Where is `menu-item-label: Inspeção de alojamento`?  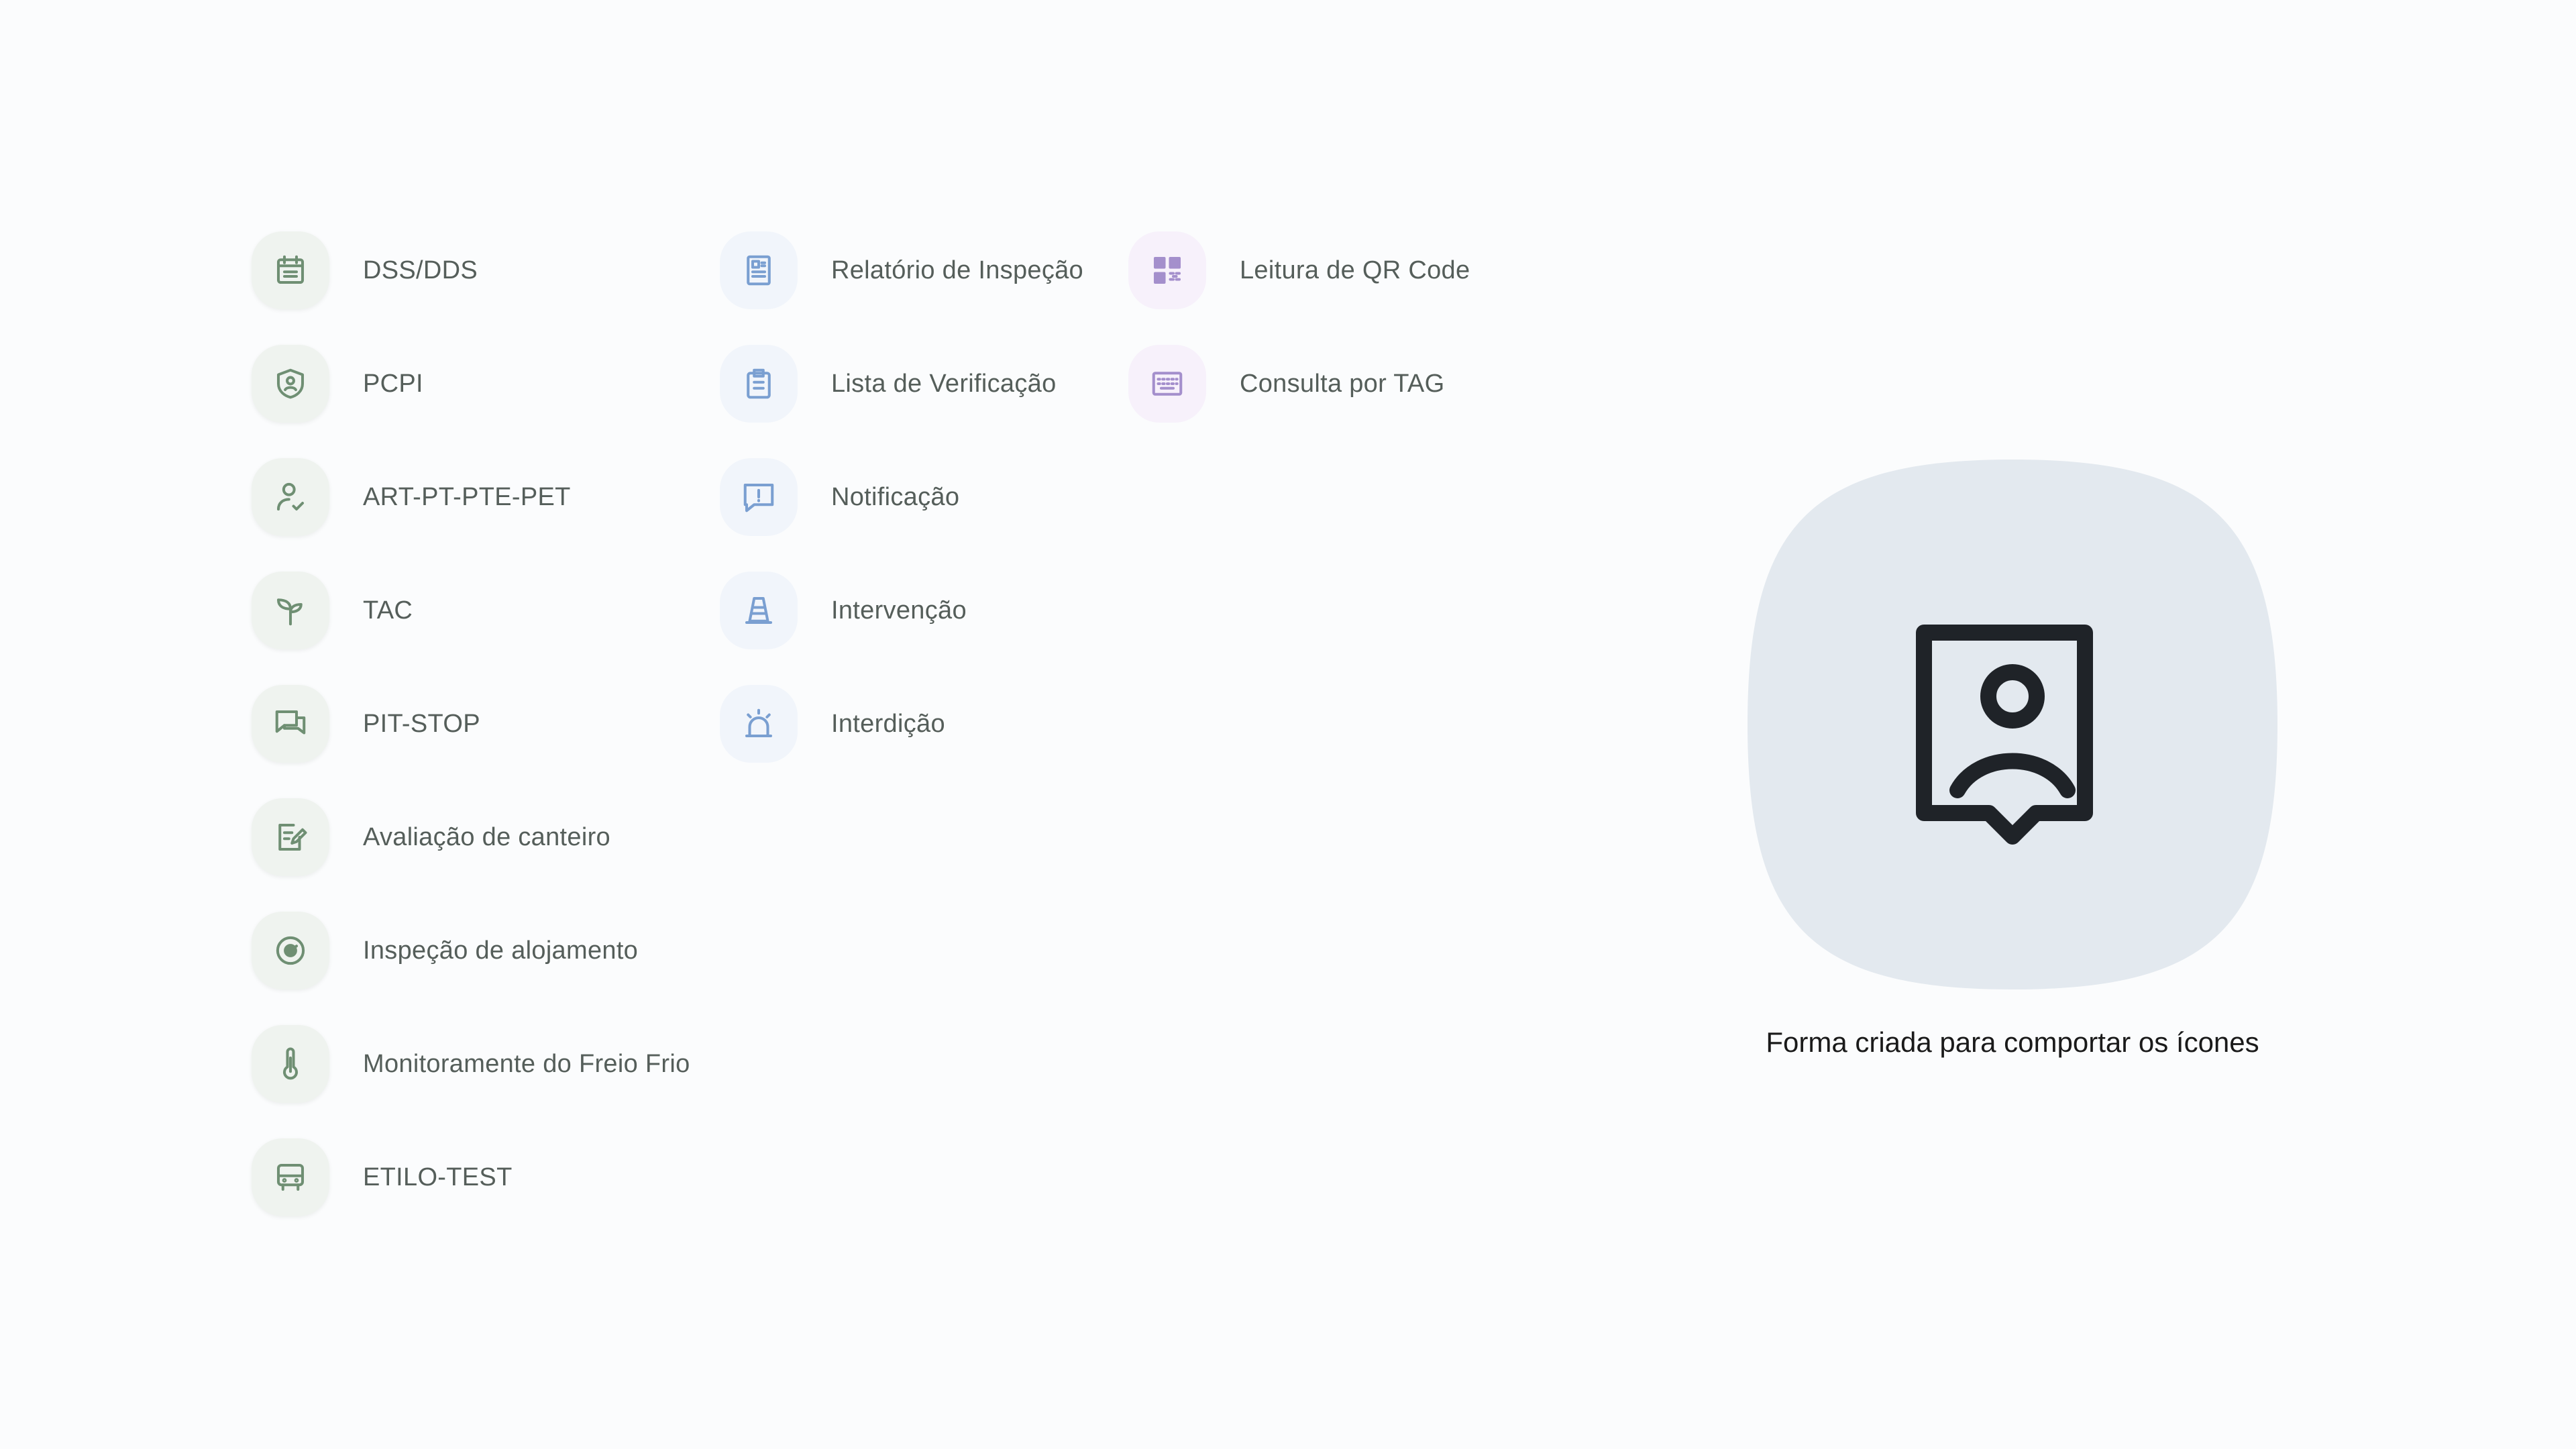 menu-item-label: Inspeção de alojamento is located at coordinates (501, 950).